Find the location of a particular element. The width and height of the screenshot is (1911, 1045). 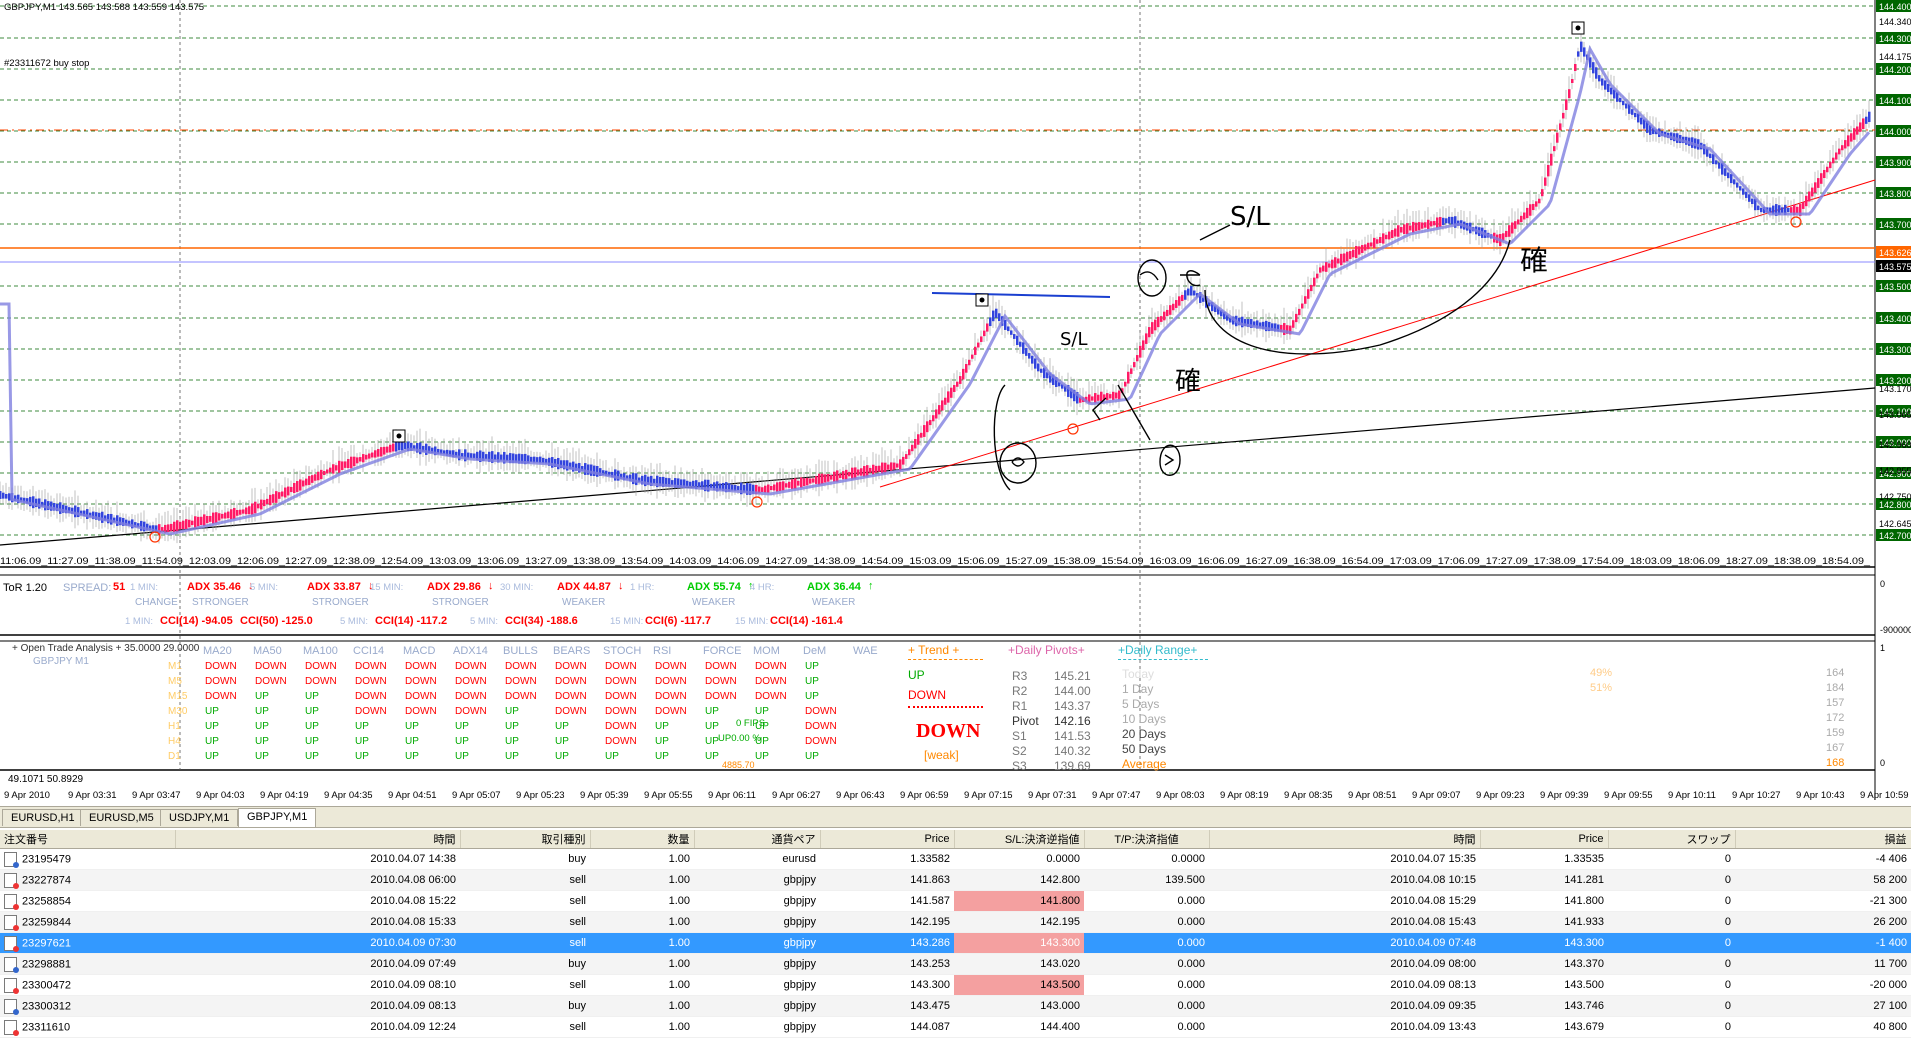

handwritten-sl-2: S/L is located at coordinates (1074, 339).